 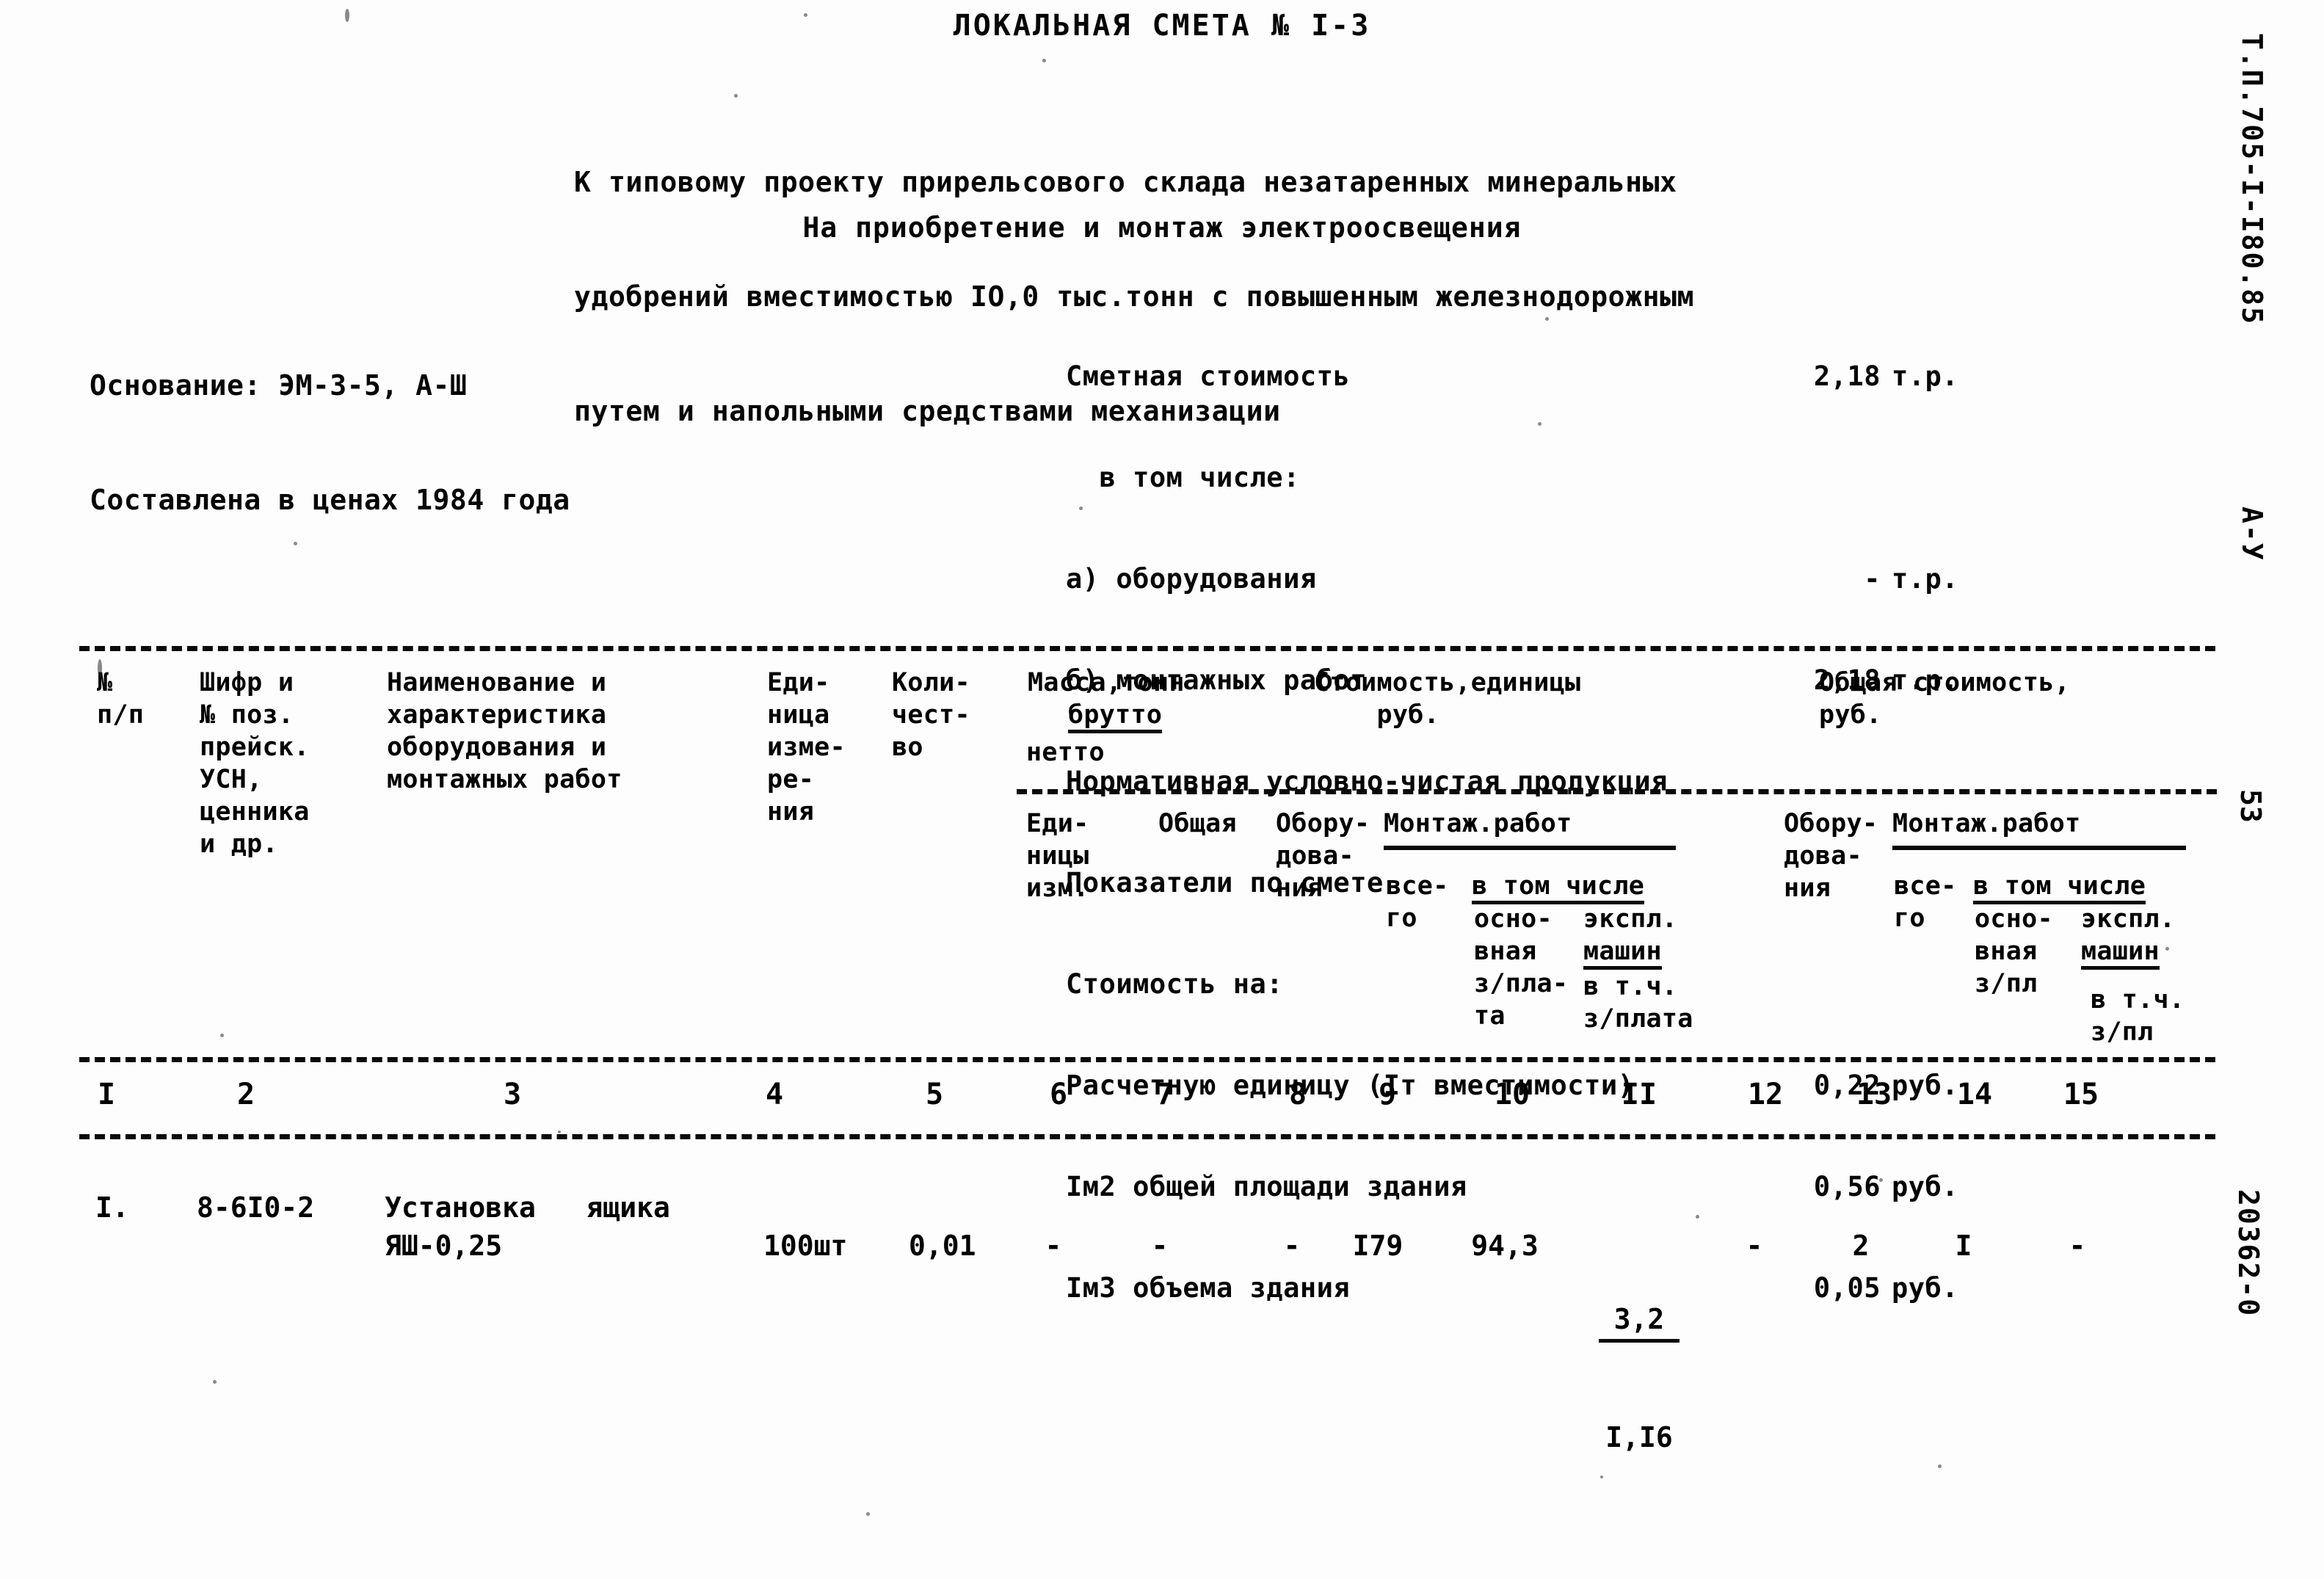 I want to click on margin-project-code: Т.П.705-I-I80.85, so click(x=2252, y=179).